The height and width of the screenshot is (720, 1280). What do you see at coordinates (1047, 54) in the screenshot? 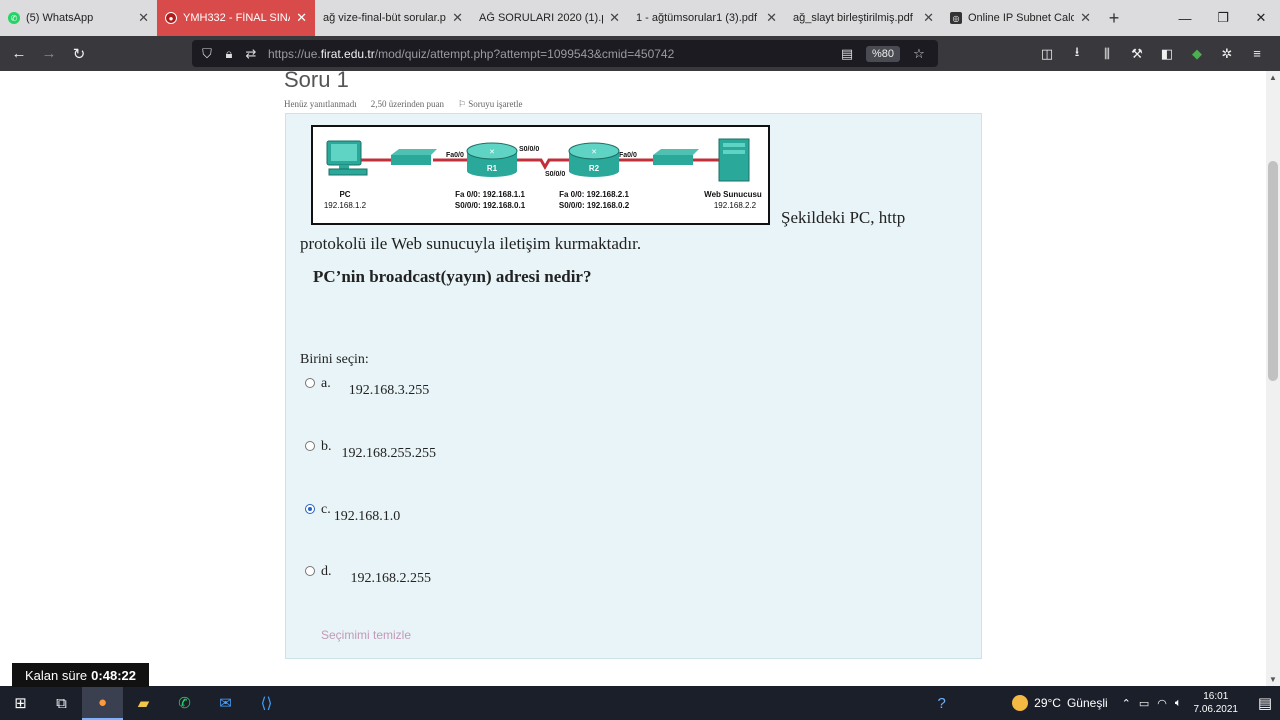
I see `pocket-icon: ◫` at bounding box center [1047, 54].